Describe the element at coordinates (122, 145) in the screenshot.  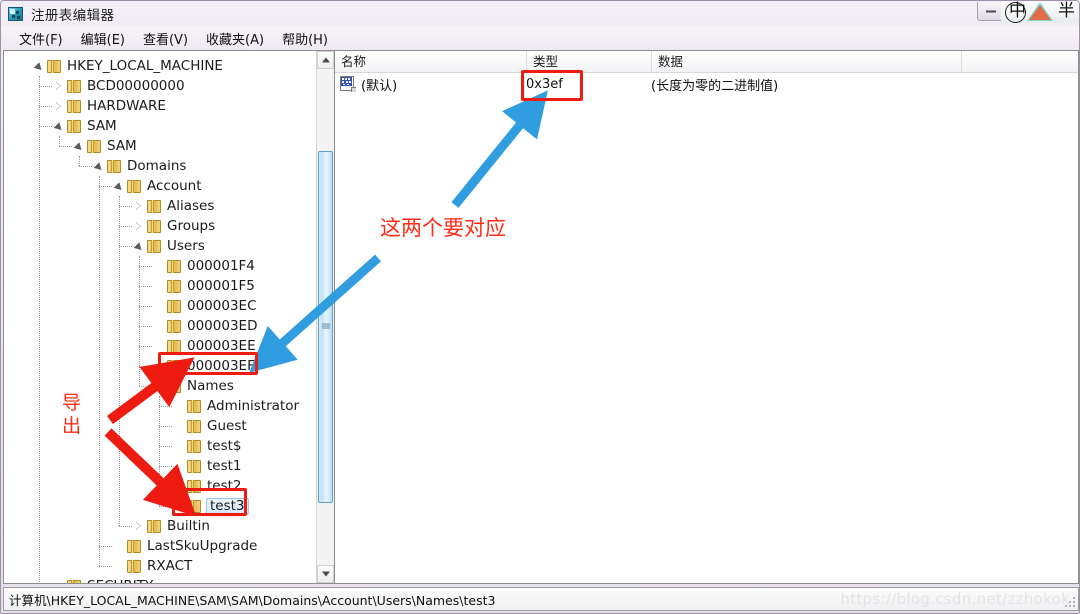
I see `tree-item-label: SAM` at that location.